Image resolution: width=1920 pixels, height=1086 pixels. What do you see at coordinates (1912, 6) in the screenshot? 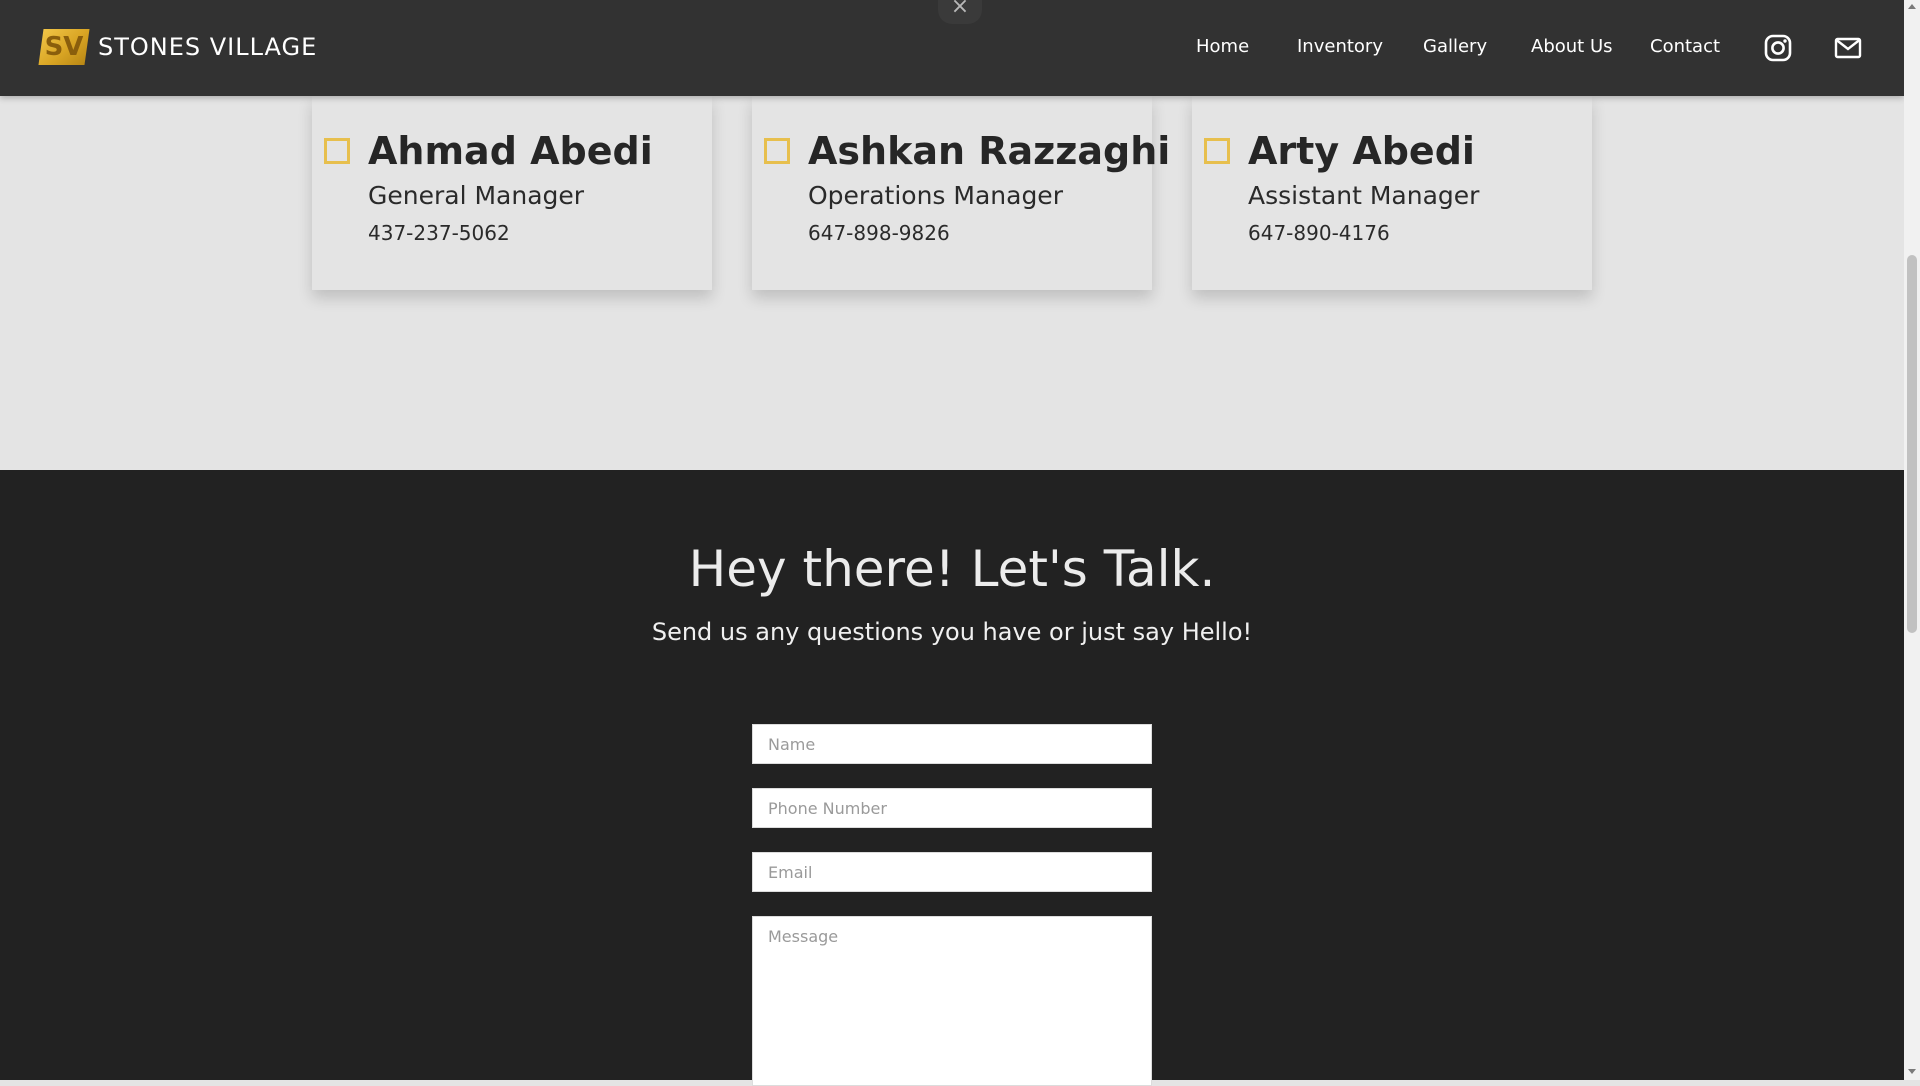
I see `scroll-up-arrow-icon` at bounding box center [1912, 6].